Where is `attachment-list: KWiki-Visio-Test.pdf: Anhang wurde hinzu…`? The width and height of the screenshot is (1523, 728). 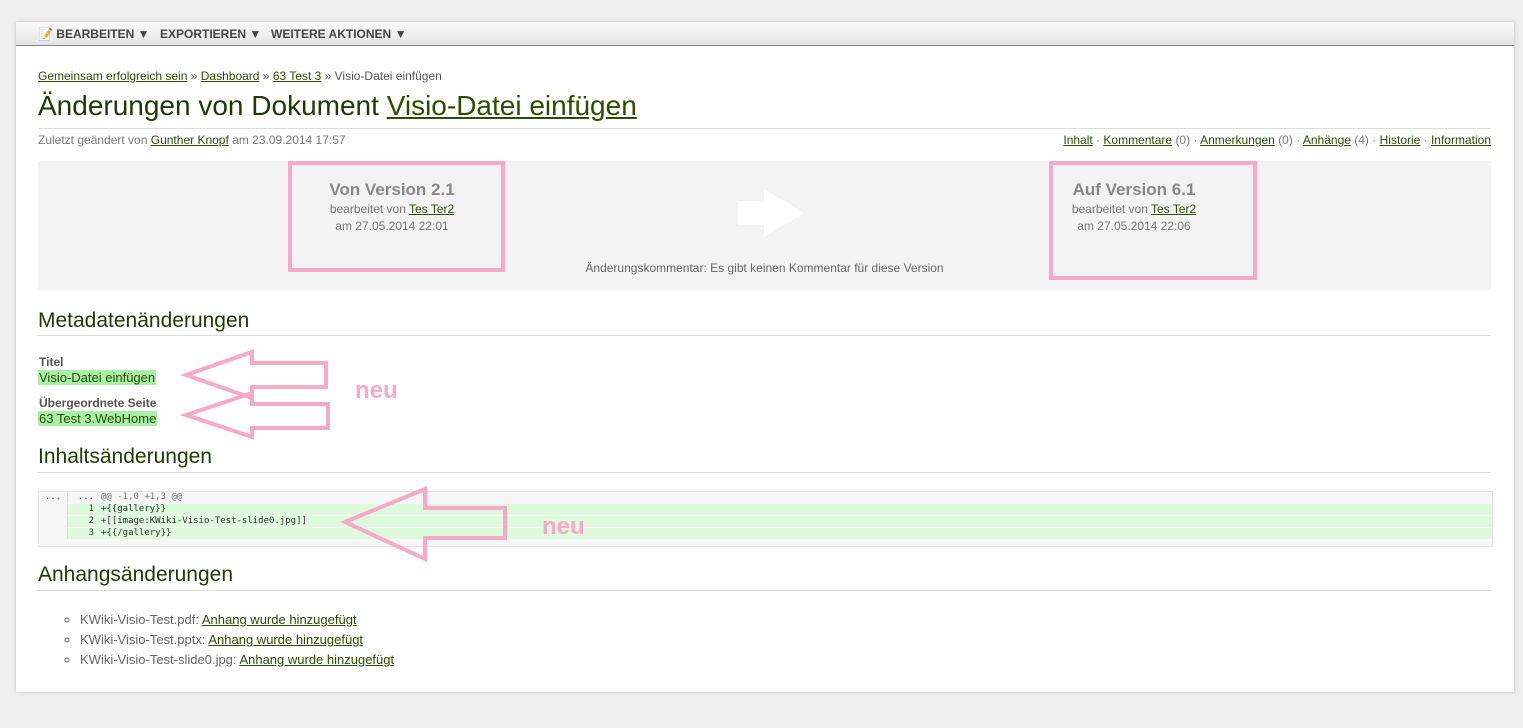 attachment-list: KWiki-Visio-Test.pdf: Anhang wurde hinzu… is located at coordinates (226, 640).